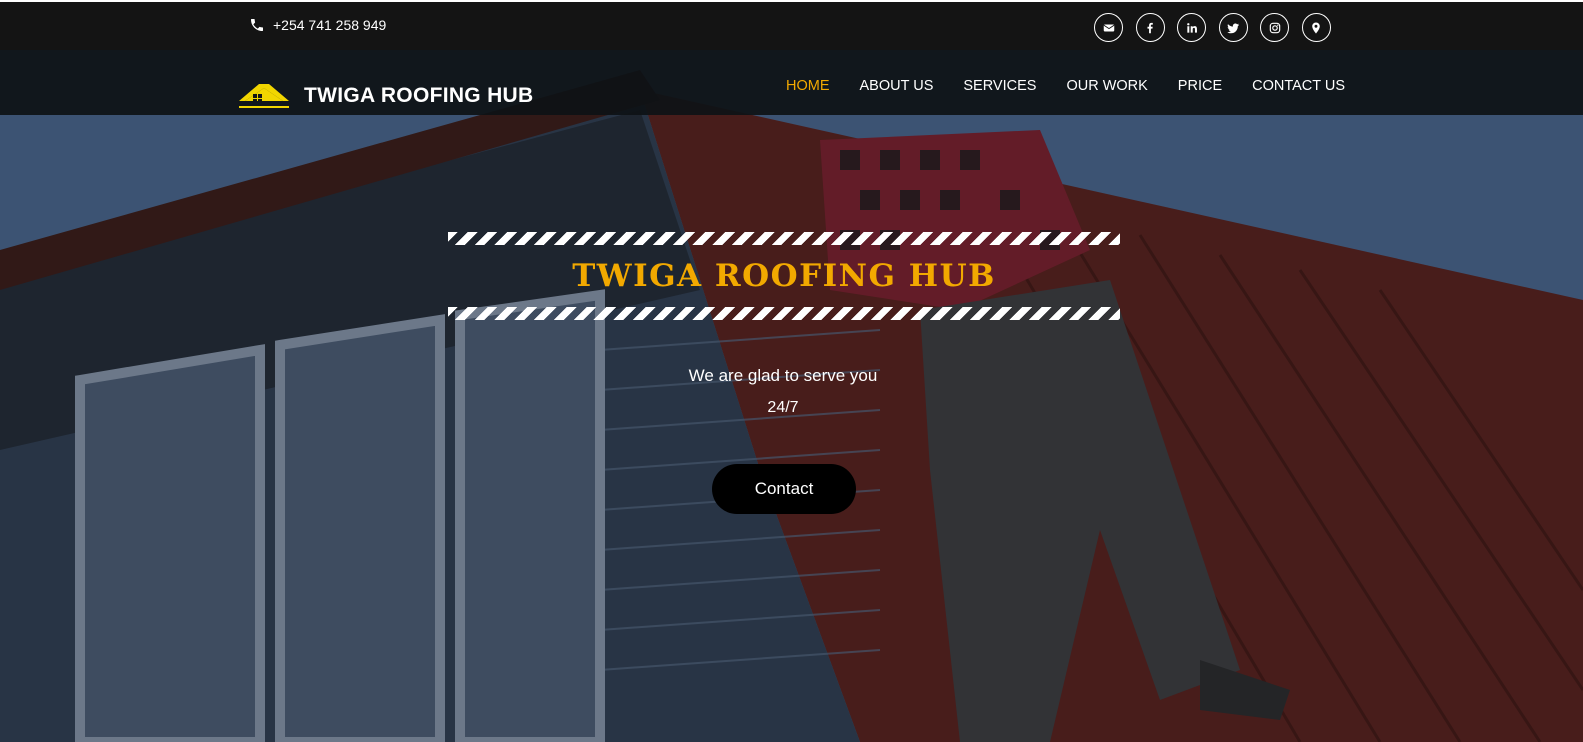  I want to click on phone-number: +254 741 258 949, so click(330, 25).